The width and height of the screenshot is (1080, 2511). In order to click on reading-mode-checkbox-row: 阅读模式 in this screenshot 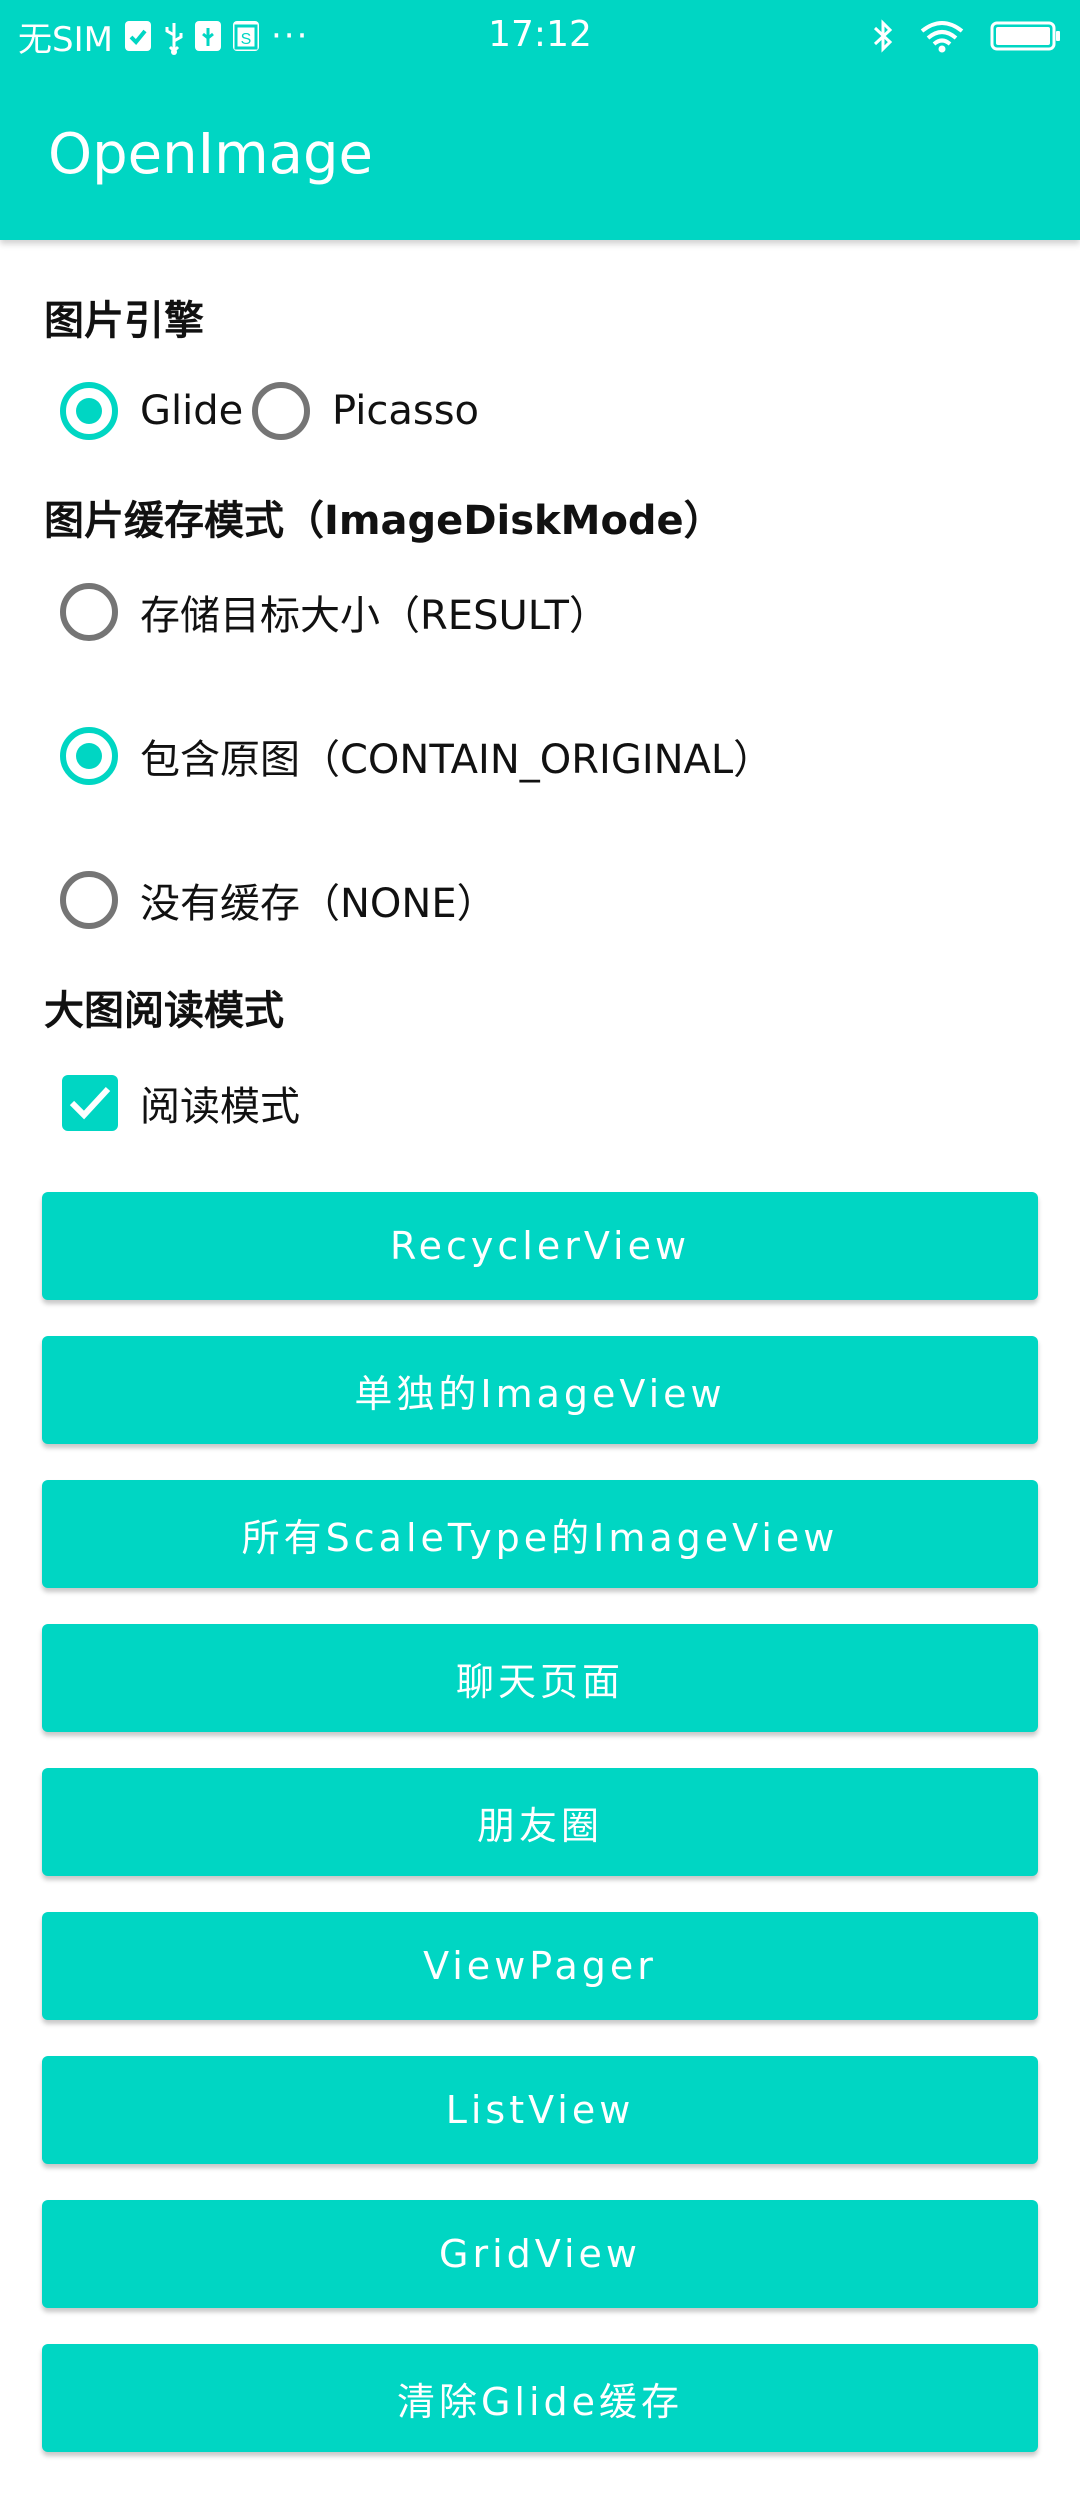, I will do `click(181, 1103)`.